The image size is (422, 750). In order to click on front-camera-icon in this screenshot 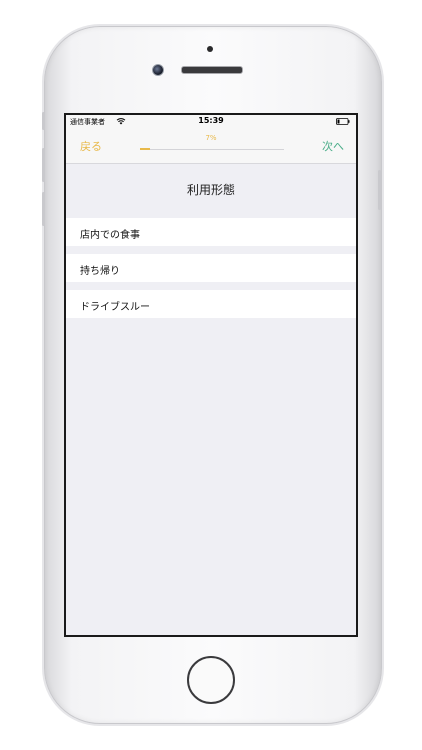, I will do `click(158, 70)`.